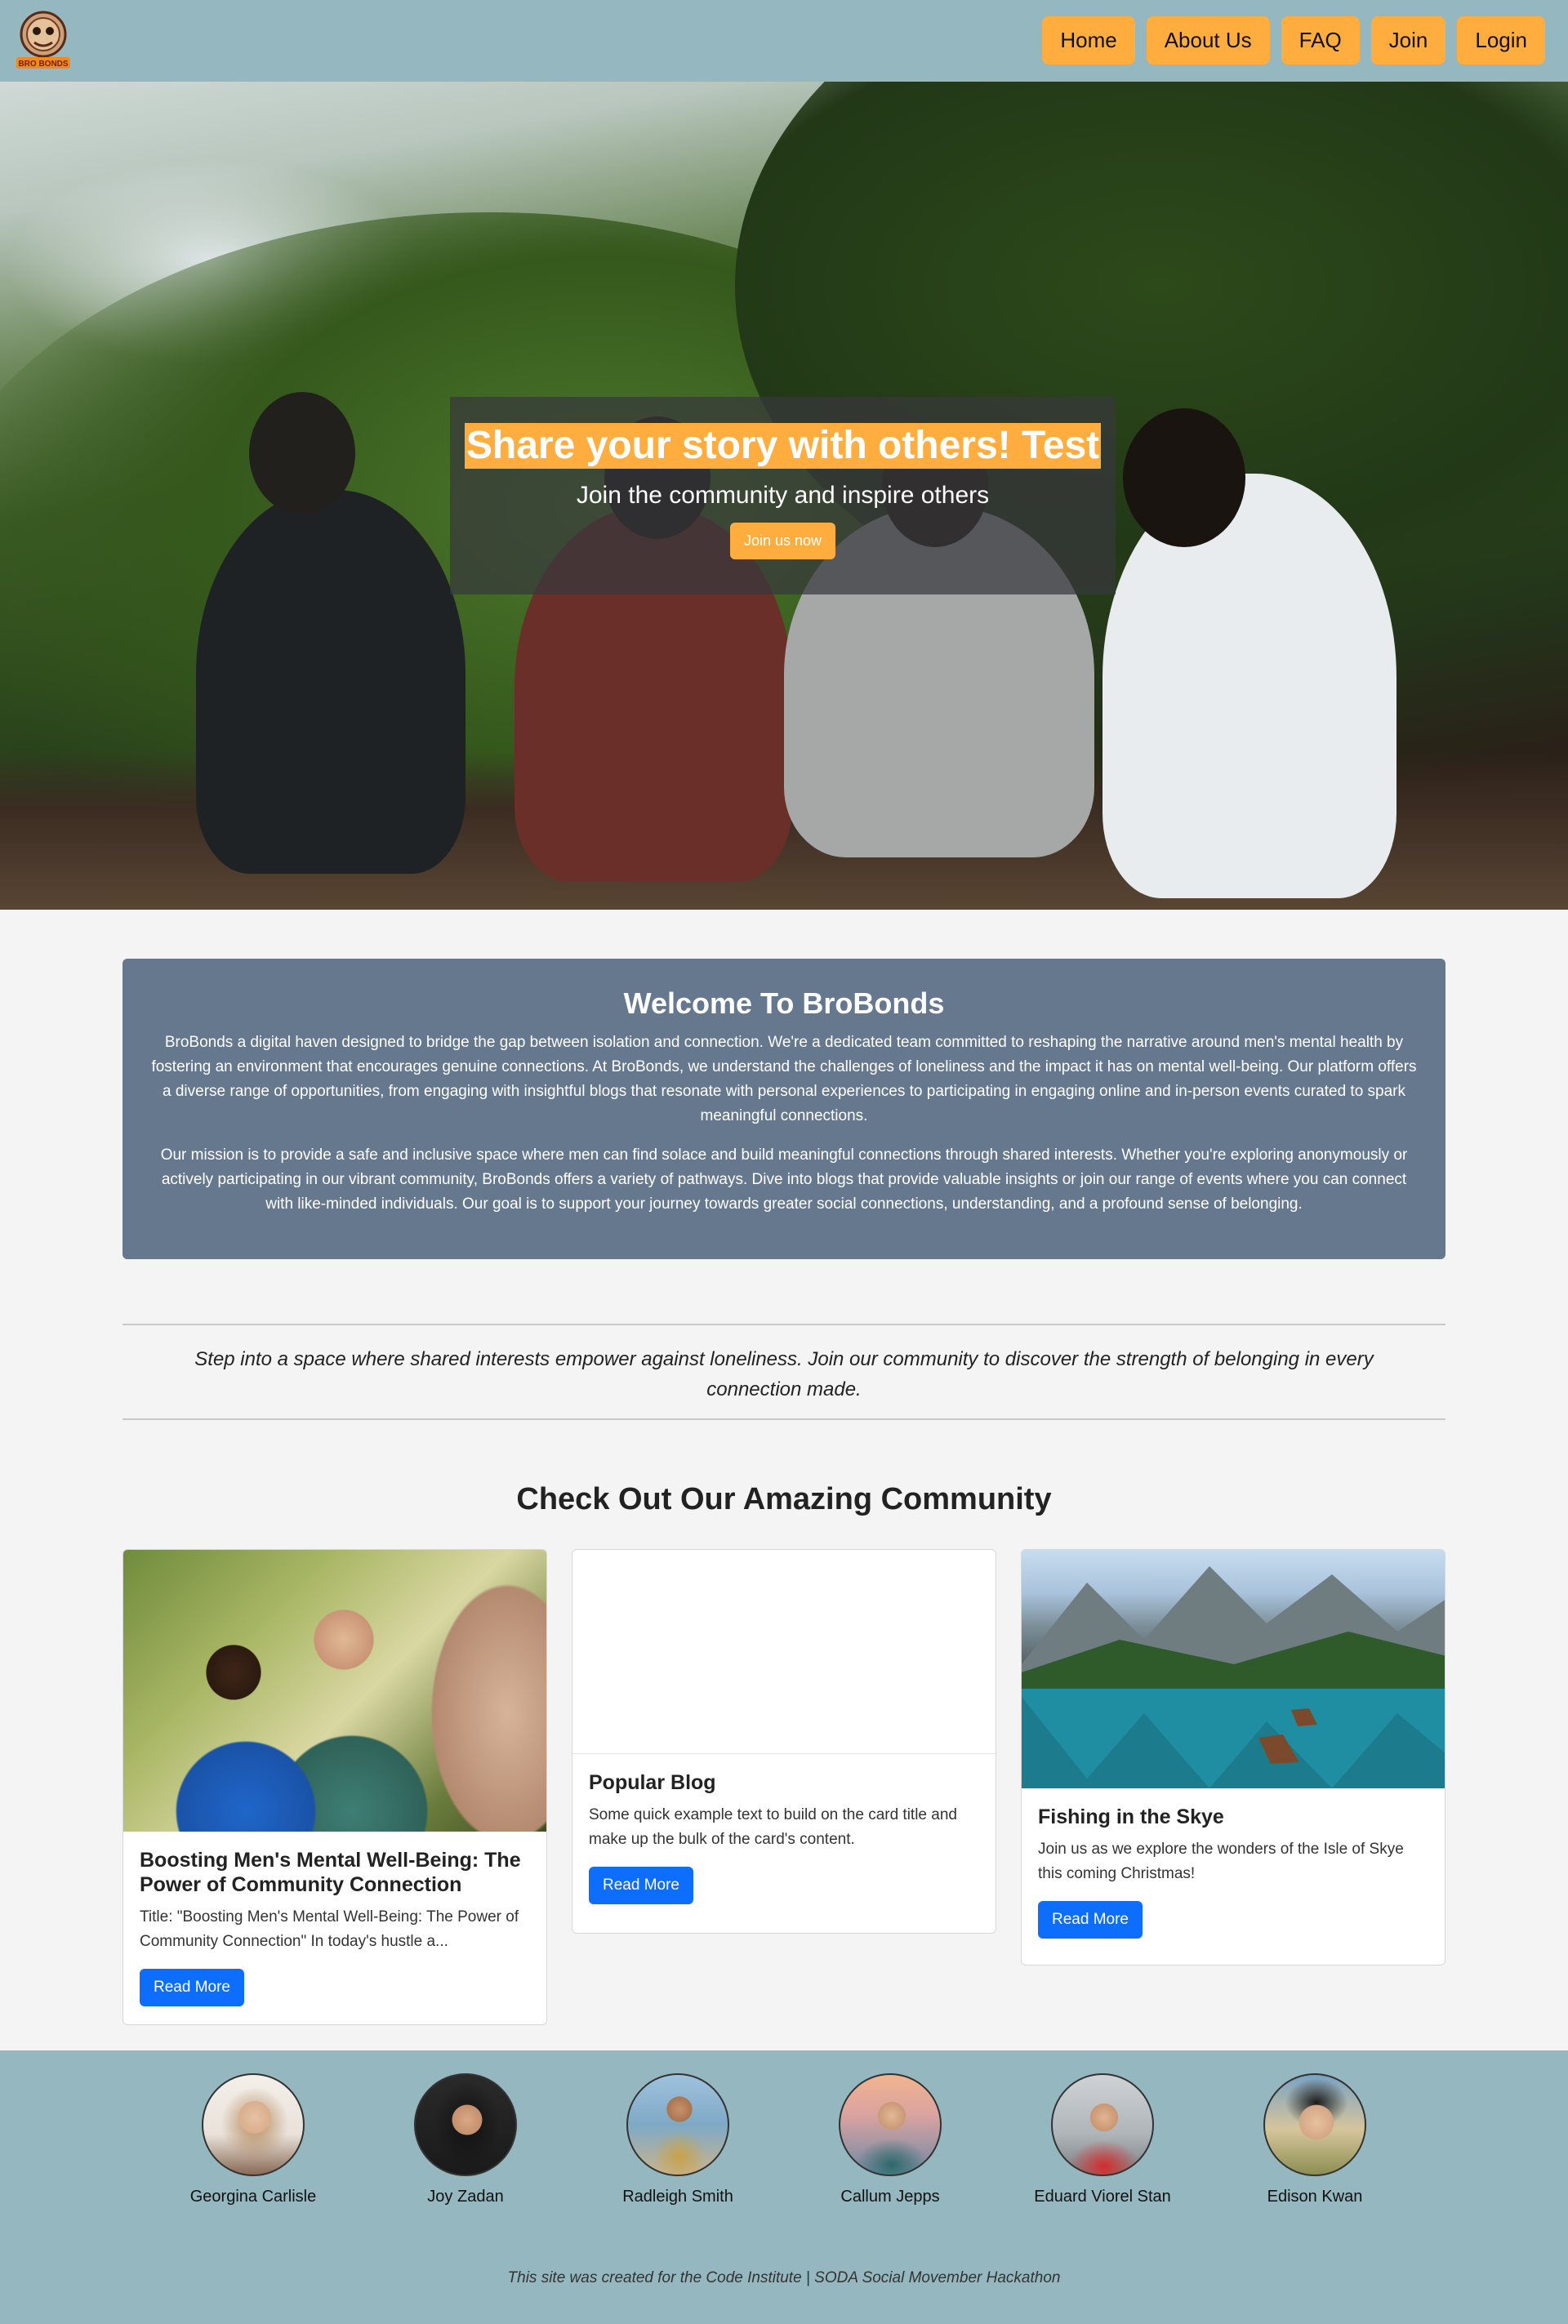 The image size is (1568, 2324). I want to click on card-image-mountain-lake, so click(1233, 1669).